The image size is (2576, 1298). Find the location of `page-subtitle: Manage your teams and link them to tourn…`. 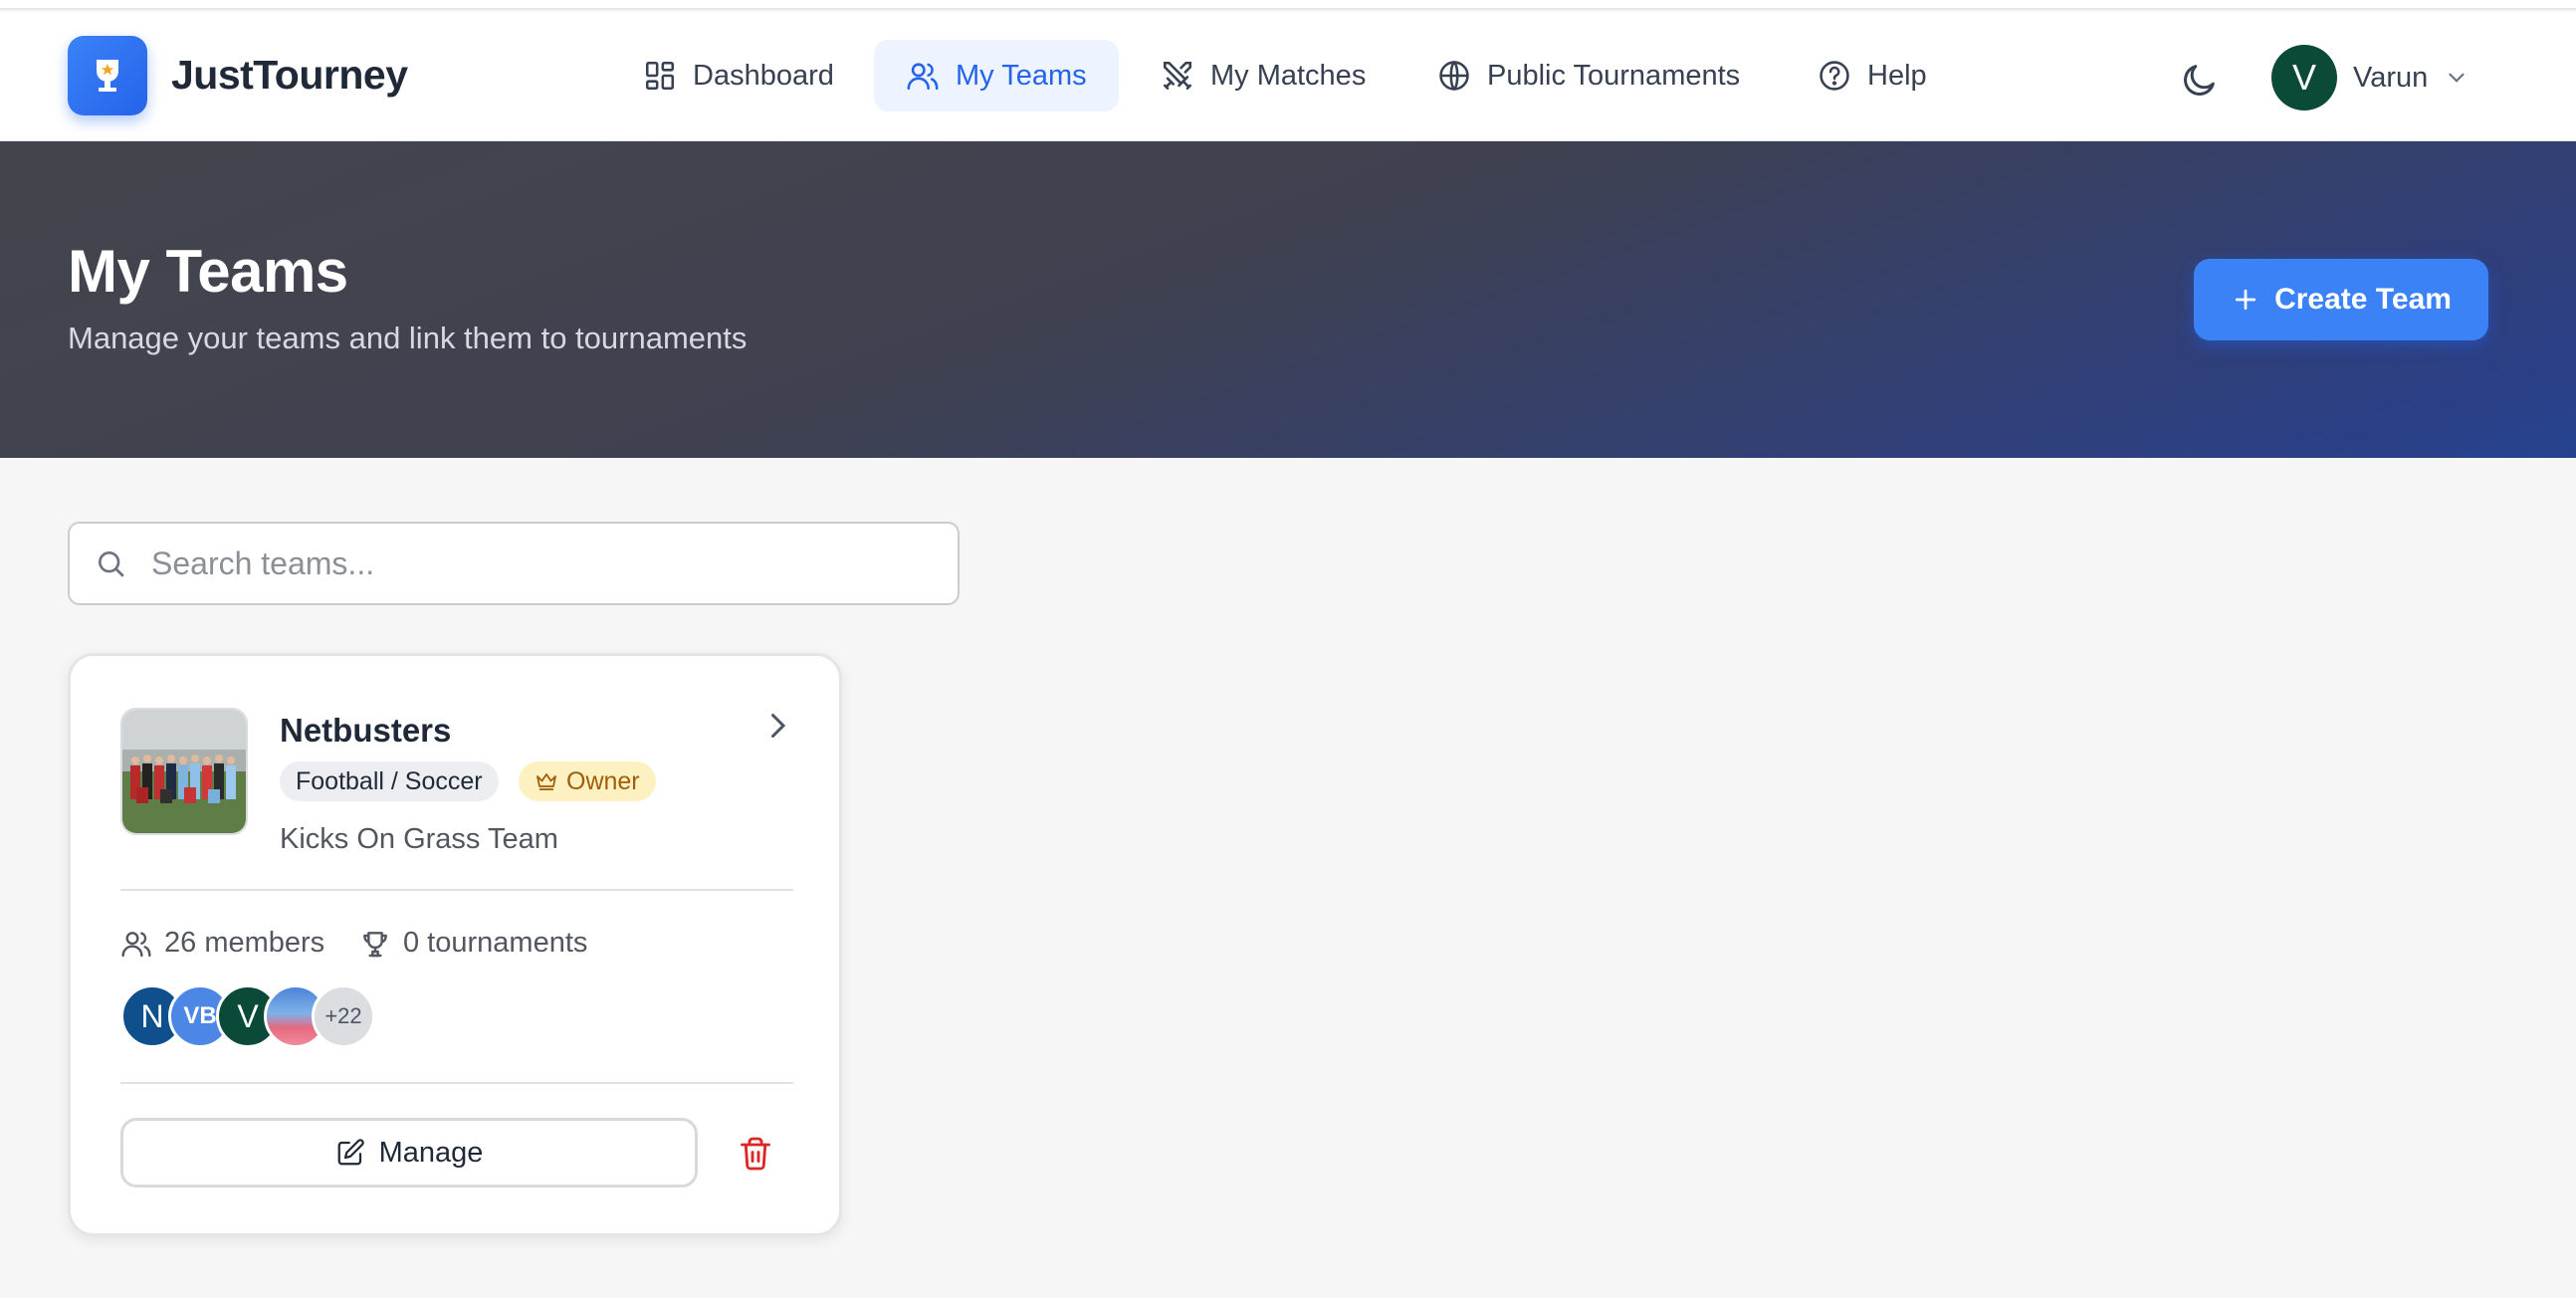

page-subtitle: Manage your teams and link them to tourn… is located at coordinates (408, 338).